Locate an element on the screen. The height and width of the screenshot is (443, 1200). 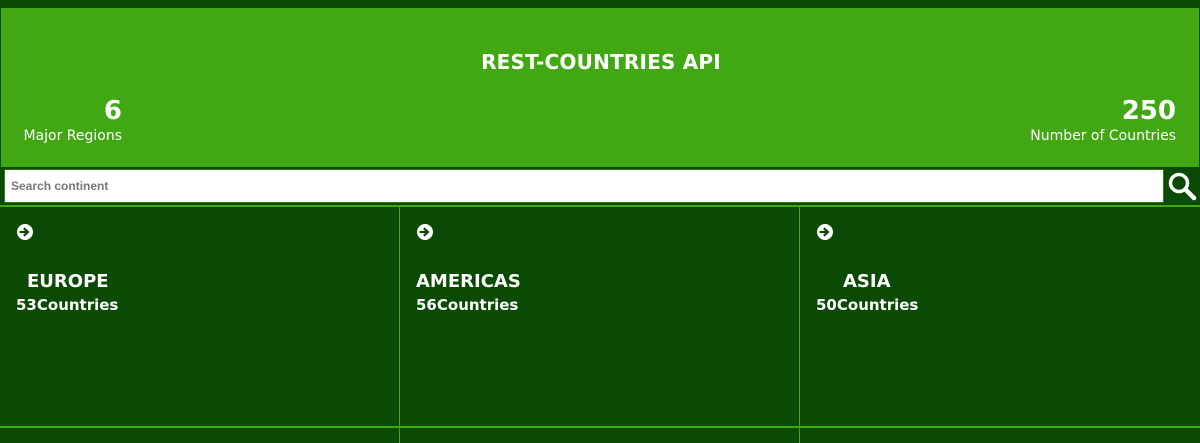
regions-label: Major Regions is located at coordinates (72, 136).